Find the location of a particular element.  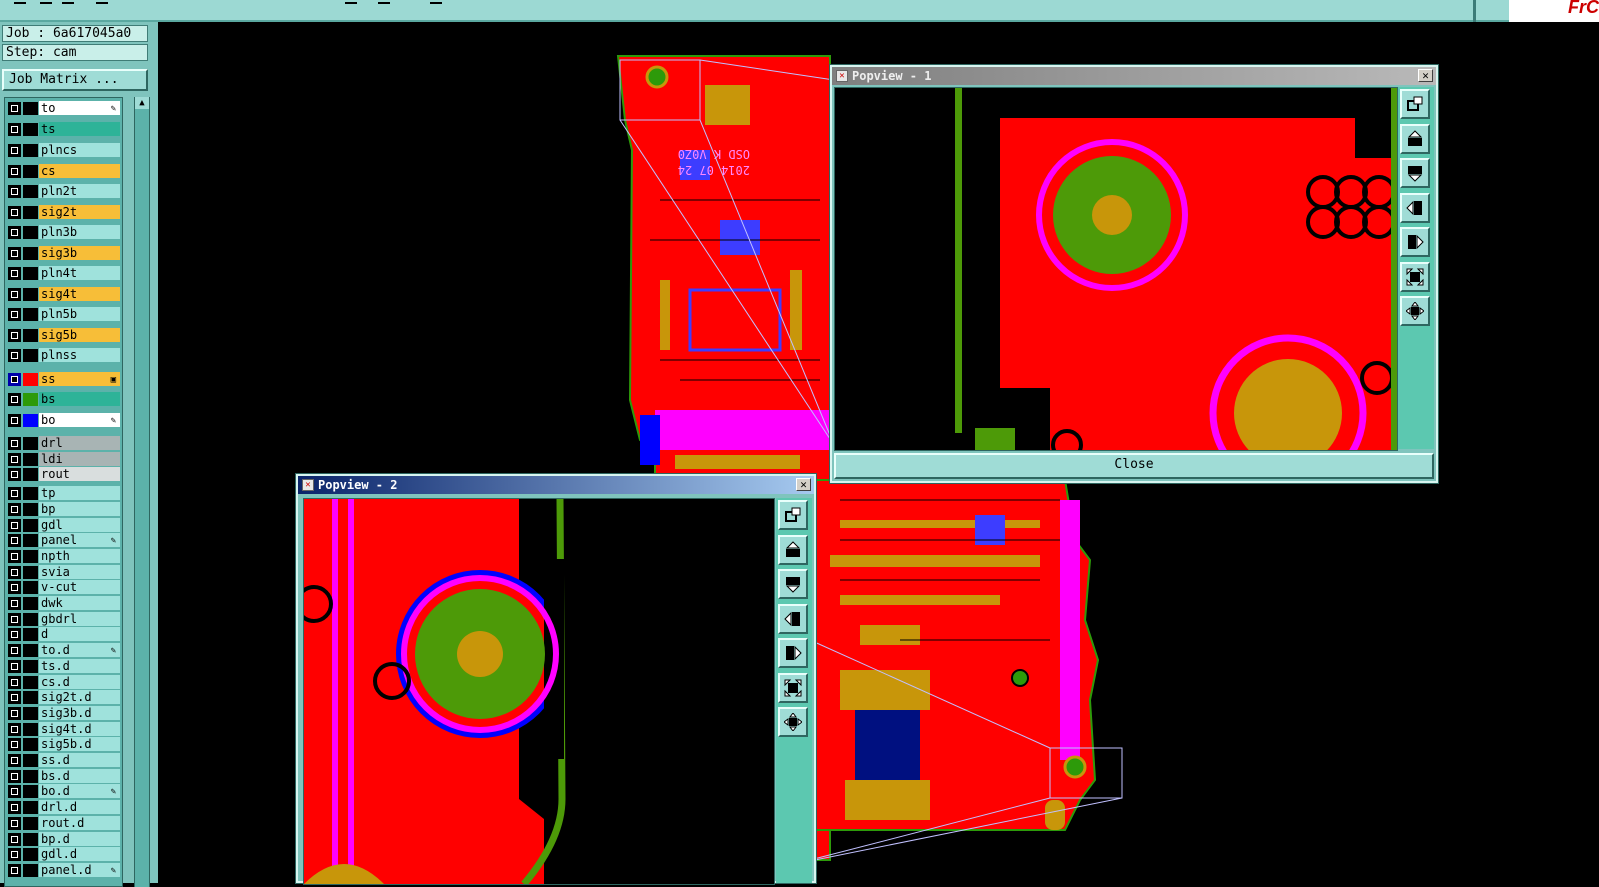

layer-name: ss.d is located at coordinates (79, 760).